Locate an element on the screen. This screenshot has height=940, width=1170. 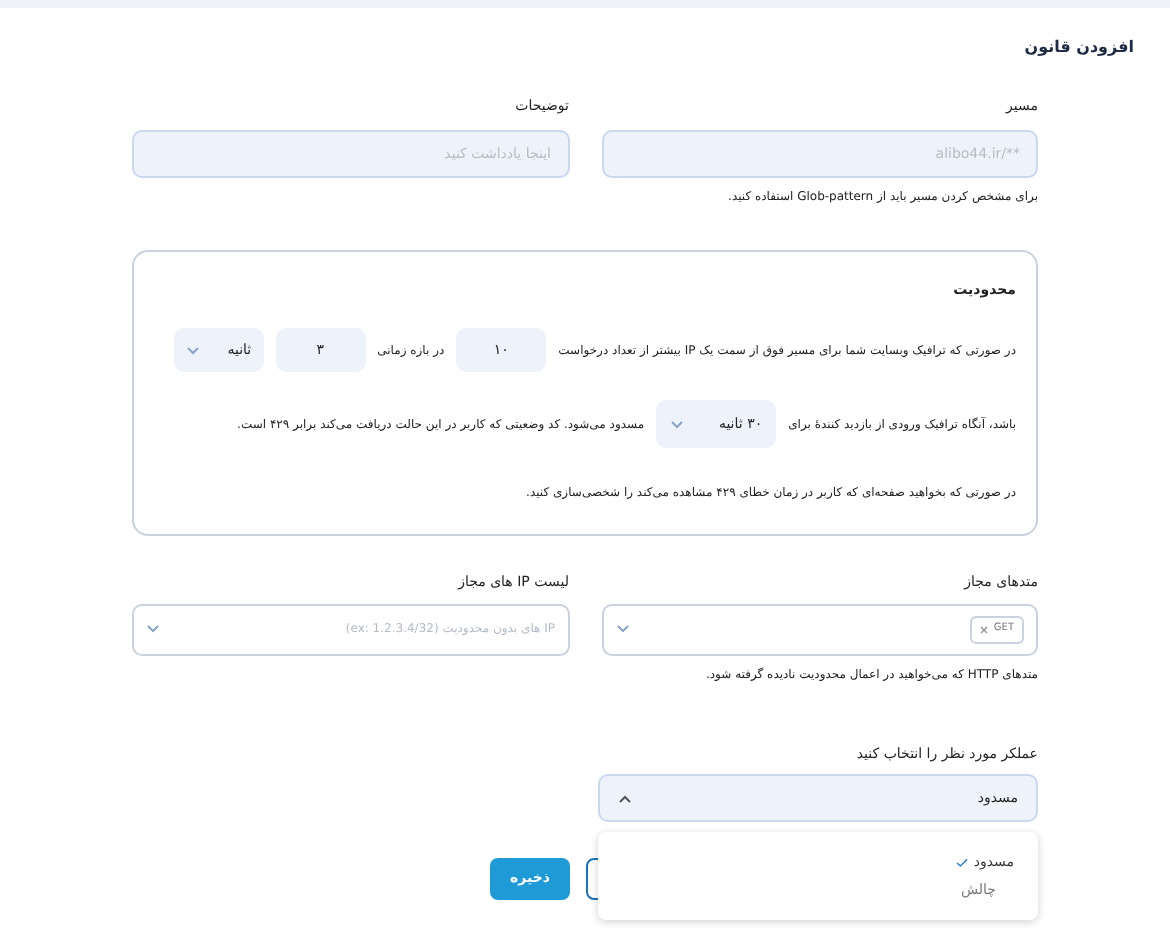
check-icon is located at coordinates (961, 862).